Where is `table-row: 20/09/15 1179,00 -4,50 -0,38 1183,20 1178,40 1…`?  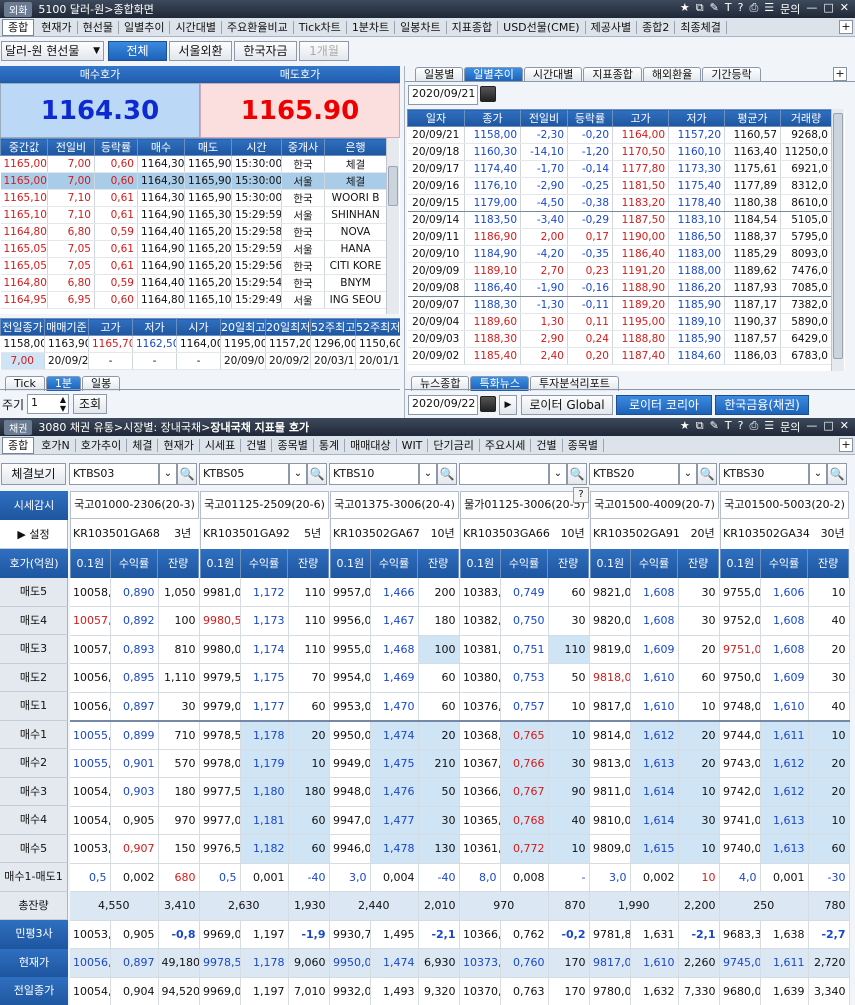
table-row: 20/09/15 1179,00 -4,50 -0,38 1183,20 1178,40 1… is located at coordinates (619, 203).